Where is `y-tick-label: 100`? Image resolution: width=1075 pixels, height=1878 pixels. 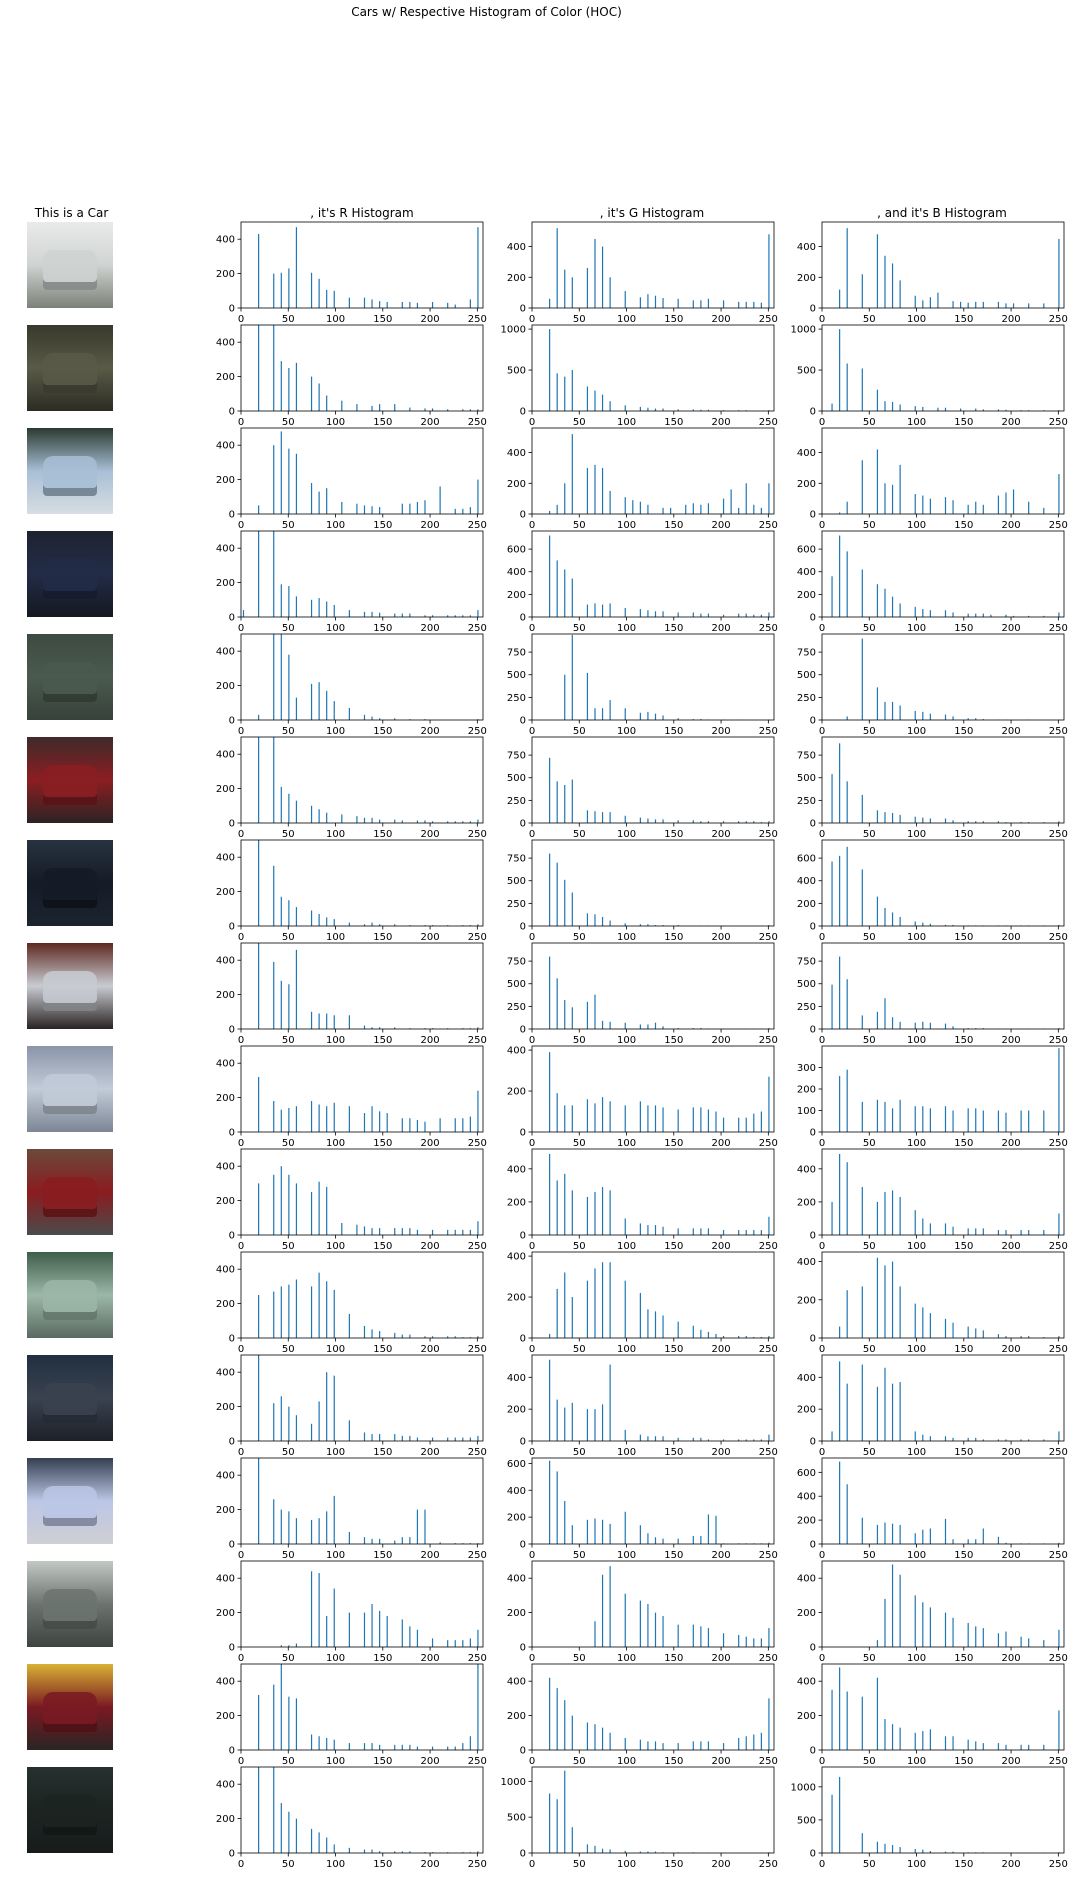
y-tick-label: 100 is located at coordinates (806, 1111).